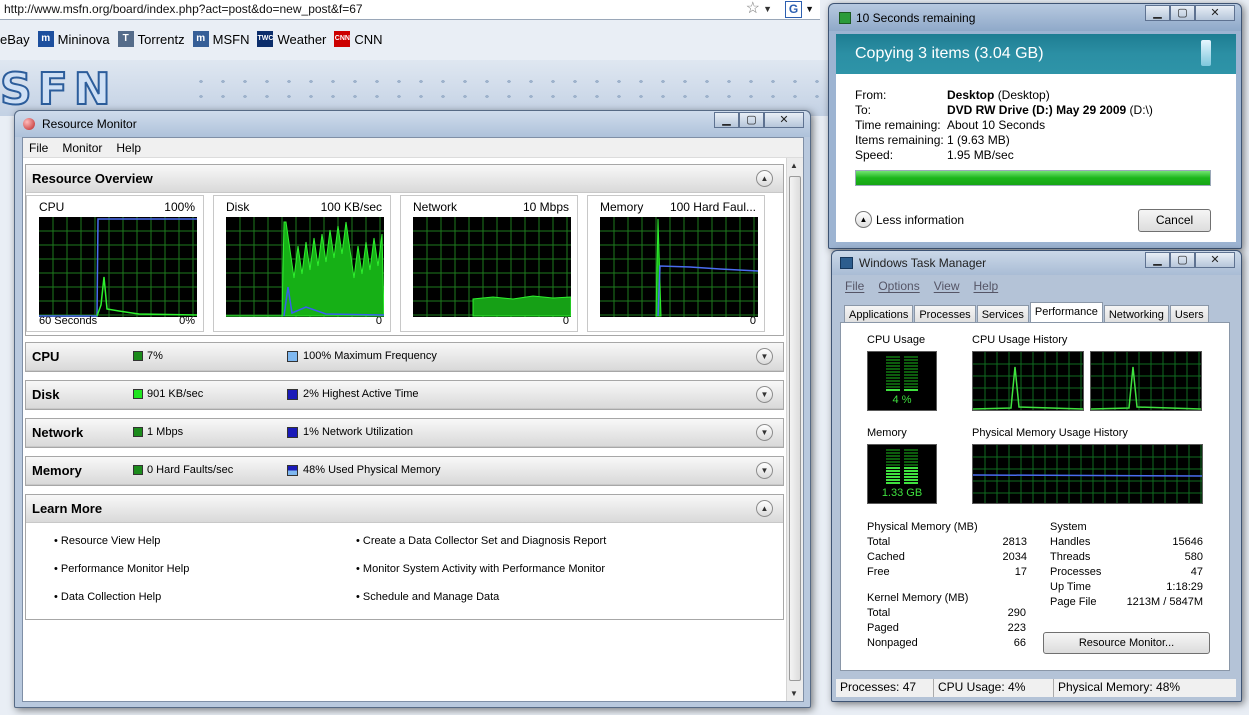 The width and height of the screenshot is (1249, 715). What do you see at coordinates (794, 165) in the screenshot?
I see `scroll-up-icon: ▲` at bounding box center [794, 165].